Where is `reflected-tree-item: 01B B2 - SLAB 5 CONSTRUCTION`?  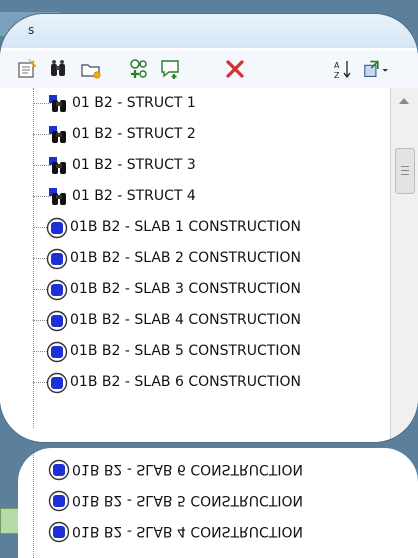 reflected-tree-item: 01B B2 - SLAB 5 CONSTRUCTION is located at coordinates (218, 500).